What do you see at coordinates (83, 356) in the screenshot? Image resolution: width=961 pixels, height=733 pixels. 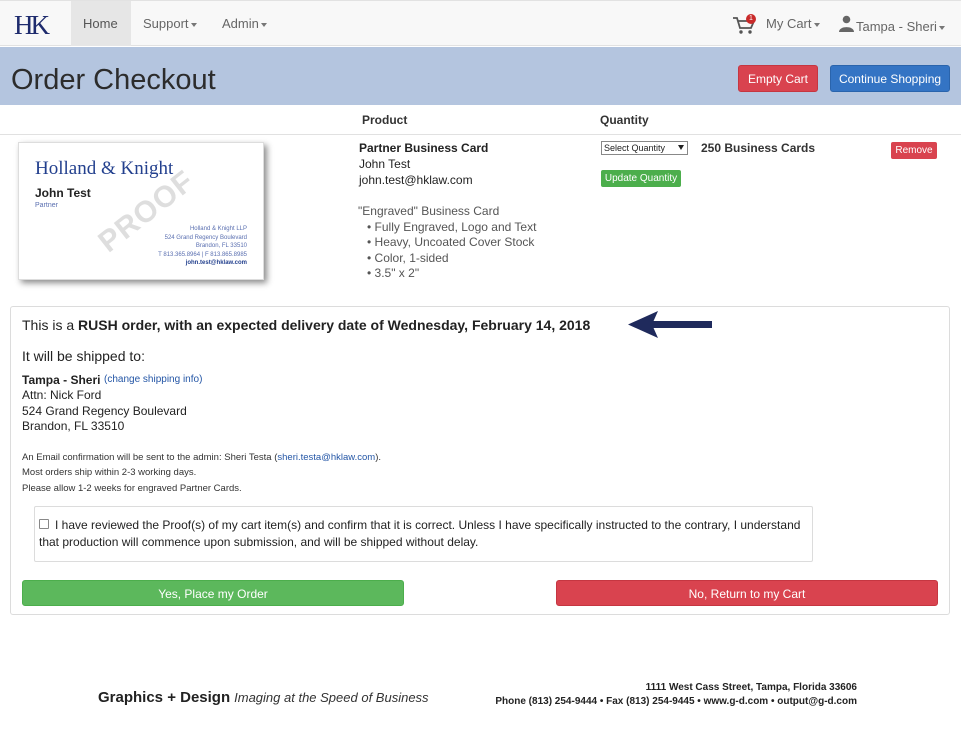 I see `ship-to-heading: It will be shipped to:` at bounding box center [83, 356].